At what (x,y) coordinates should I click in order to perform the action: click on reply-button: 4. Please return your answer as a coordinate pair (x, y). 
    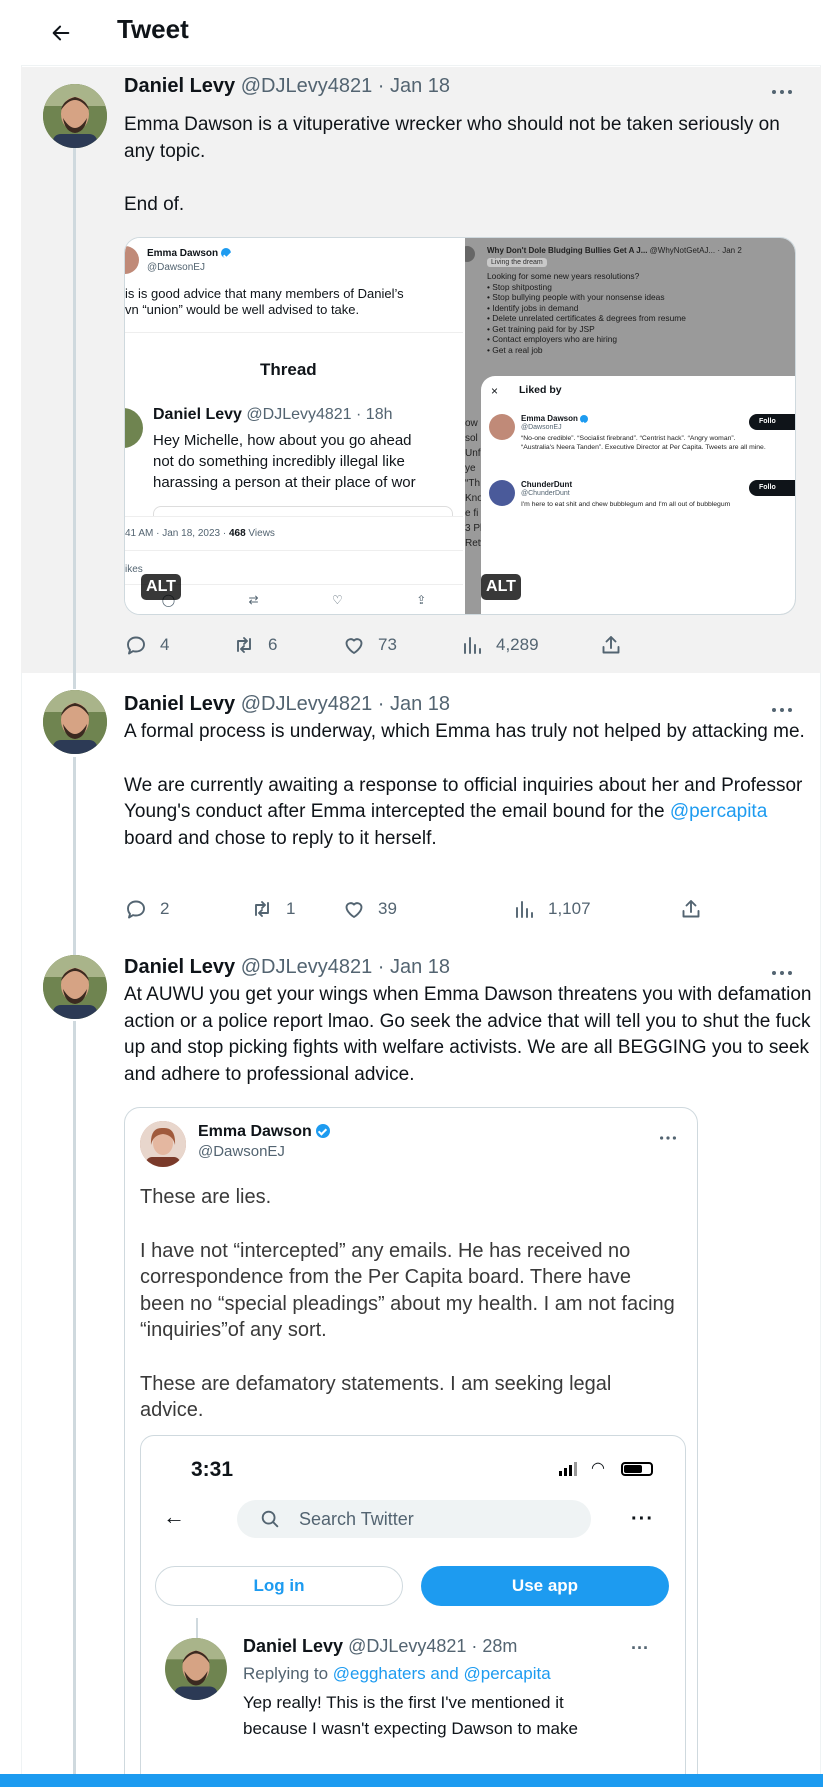
    Looking at the image, I should click on (146, 645).